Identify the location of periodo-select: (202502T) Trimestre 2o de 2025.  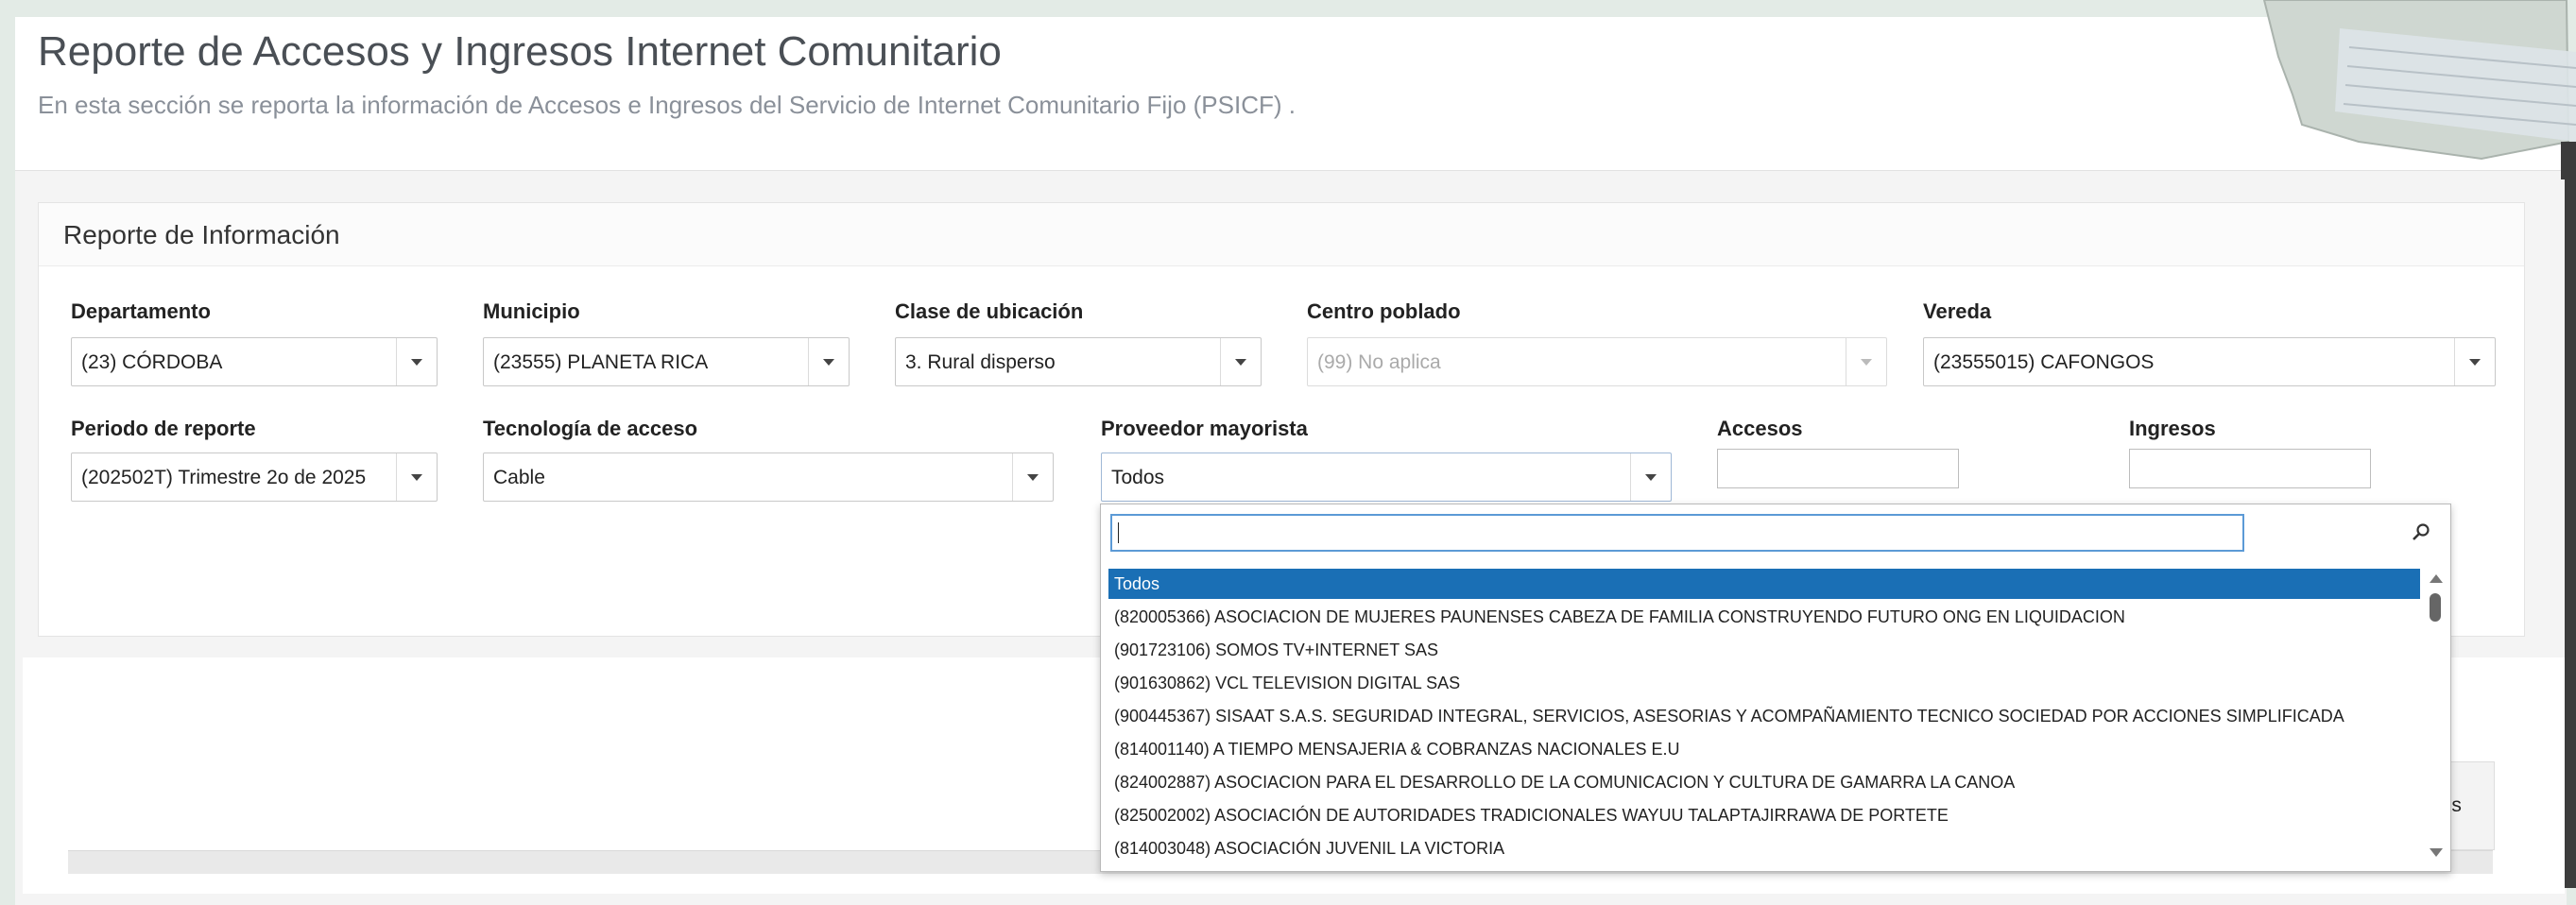
(254, 477).